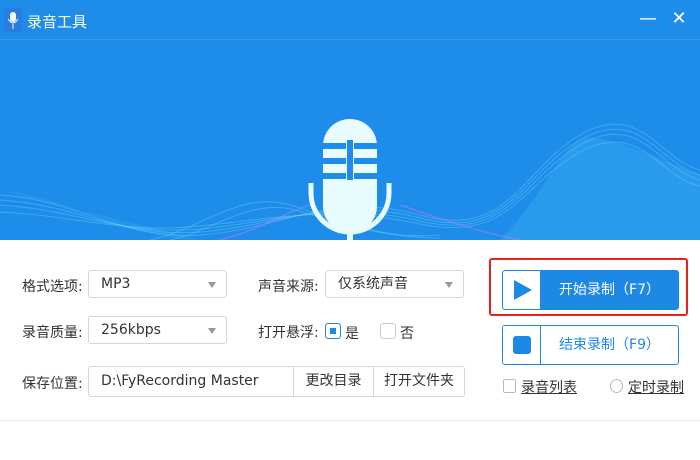  I want to click on alarm-clock-icon, so click(616, 386).